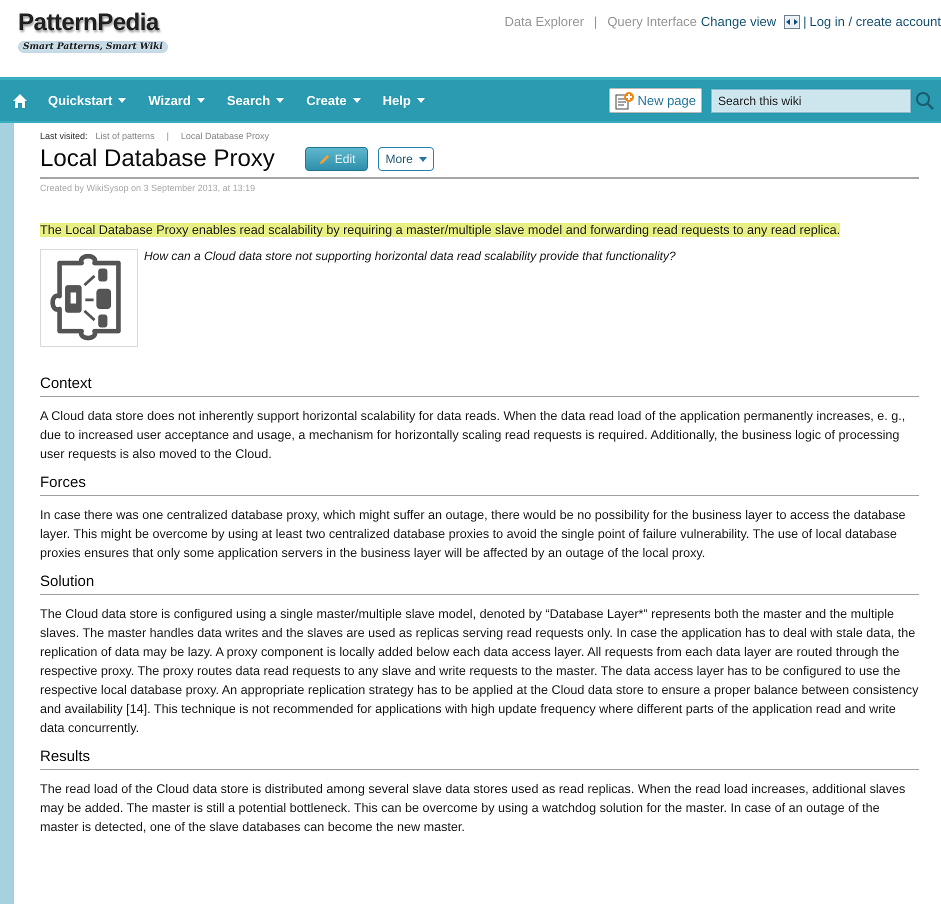  Describe the element at coordinates (89, 298) in the screenshot. I see `pattern-icon` at that location.